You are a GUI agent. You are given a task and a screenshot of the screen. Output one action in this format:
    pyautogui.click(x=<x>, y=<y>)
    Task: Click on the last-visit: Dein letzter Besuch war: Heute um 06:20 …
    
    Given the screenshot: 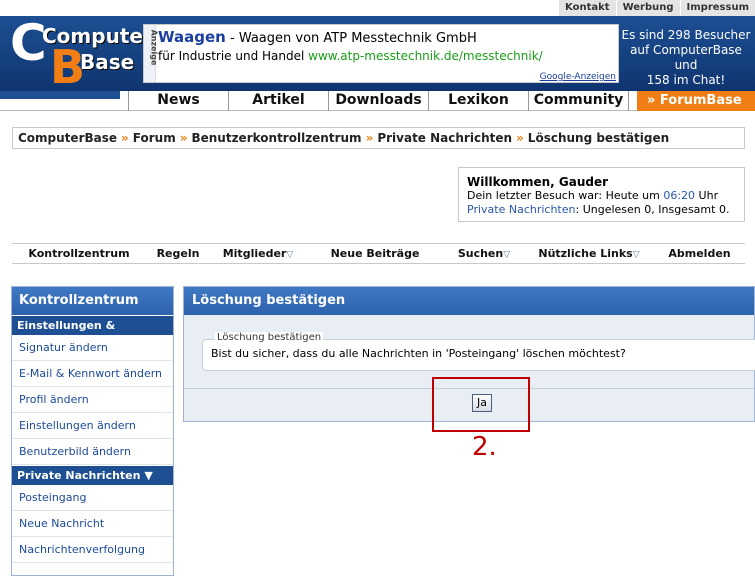 What is the action you would take?
    pyautogui.click(x=593, y=195)
    